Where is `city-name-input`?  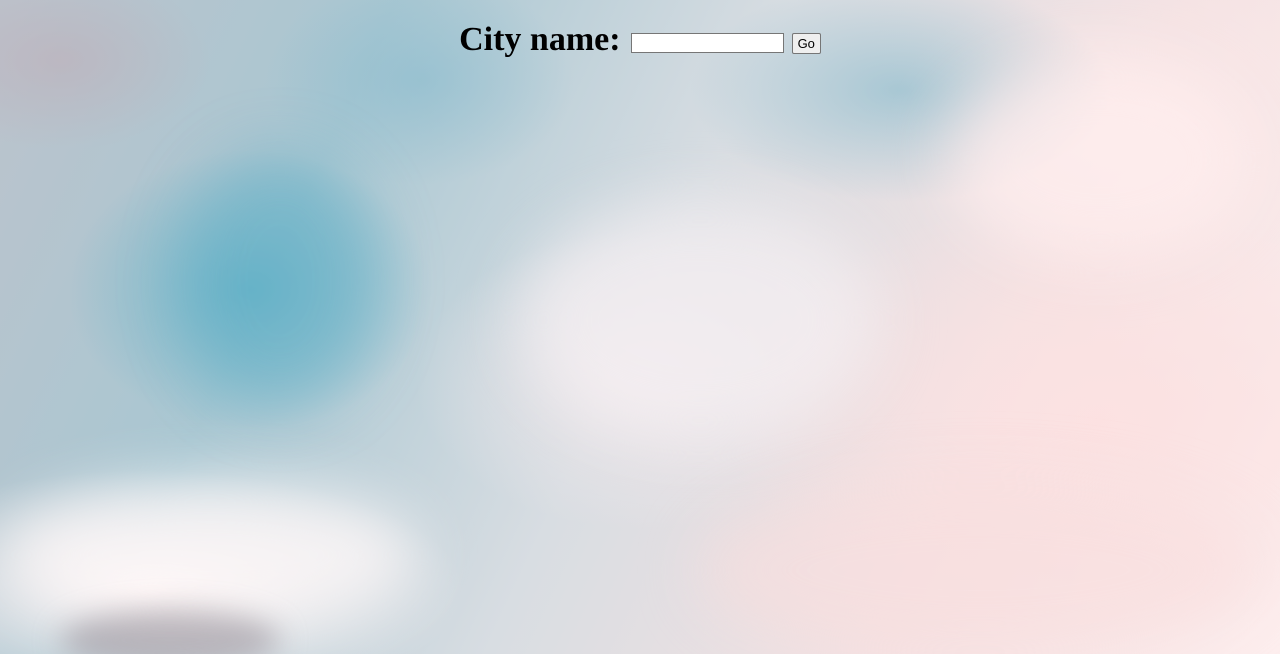
city-name-input is located at coordinates (707, 43).